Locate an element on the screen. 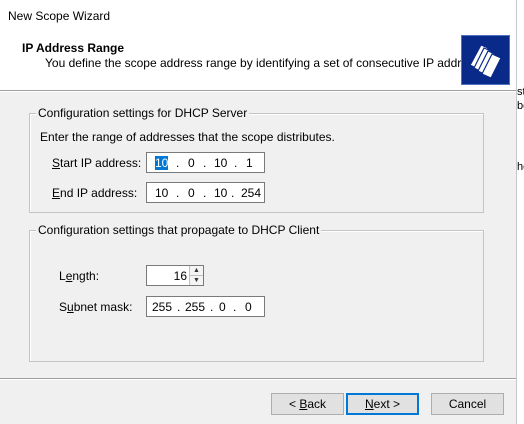  background-text: he is located at coordinates (520, 167).